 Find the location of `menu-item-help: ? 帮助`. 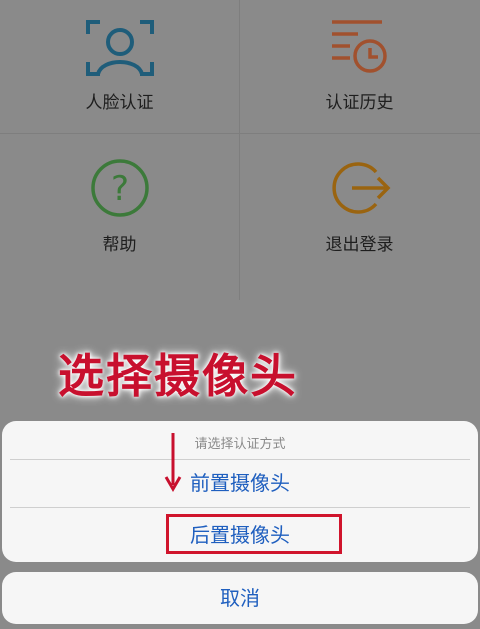

menu-item-help: ? 帮助 is located at coordinates (119, 217).